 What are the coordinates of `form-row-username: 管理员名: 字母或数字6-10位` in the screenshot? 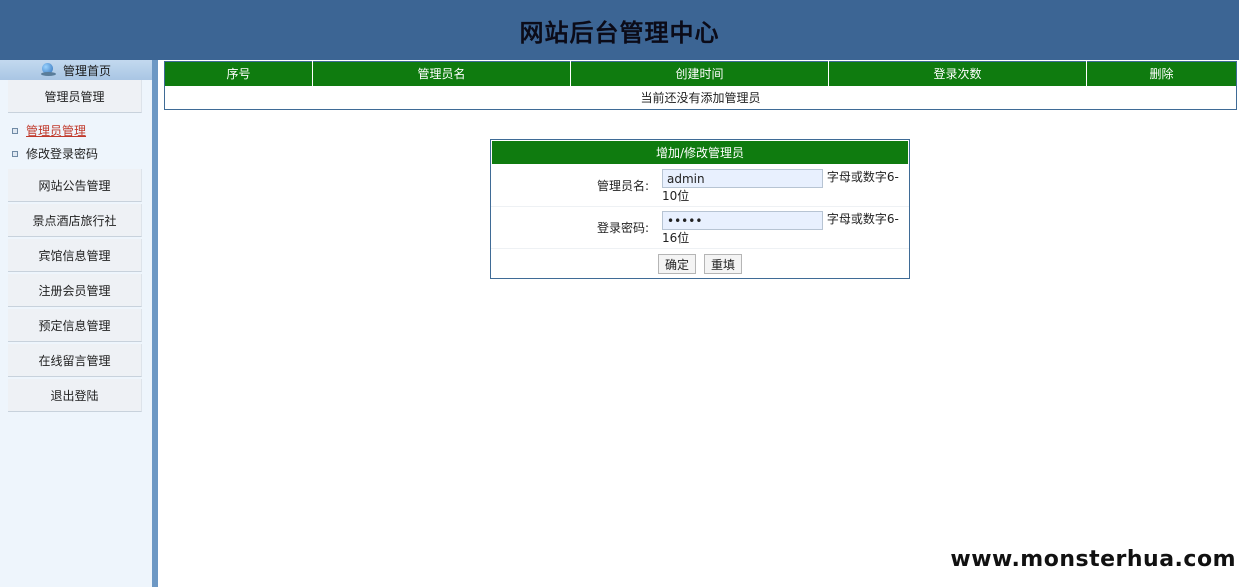 It's located at (700, 186).